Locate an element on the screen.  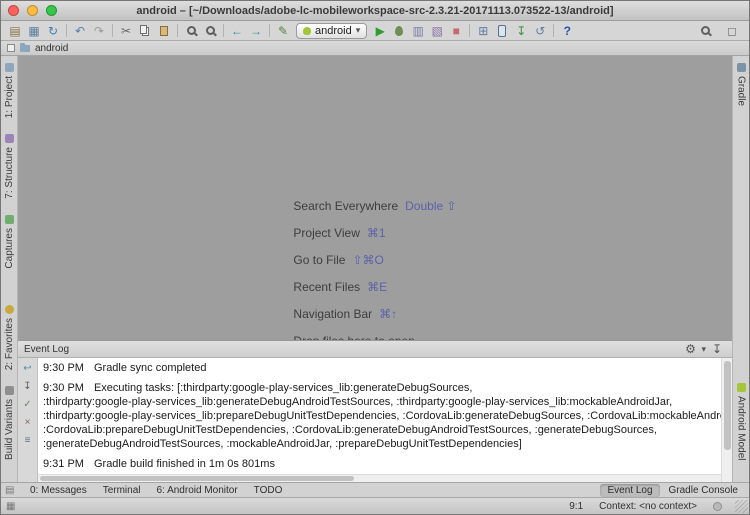
minimize-button is located at coordinates (32, 10).